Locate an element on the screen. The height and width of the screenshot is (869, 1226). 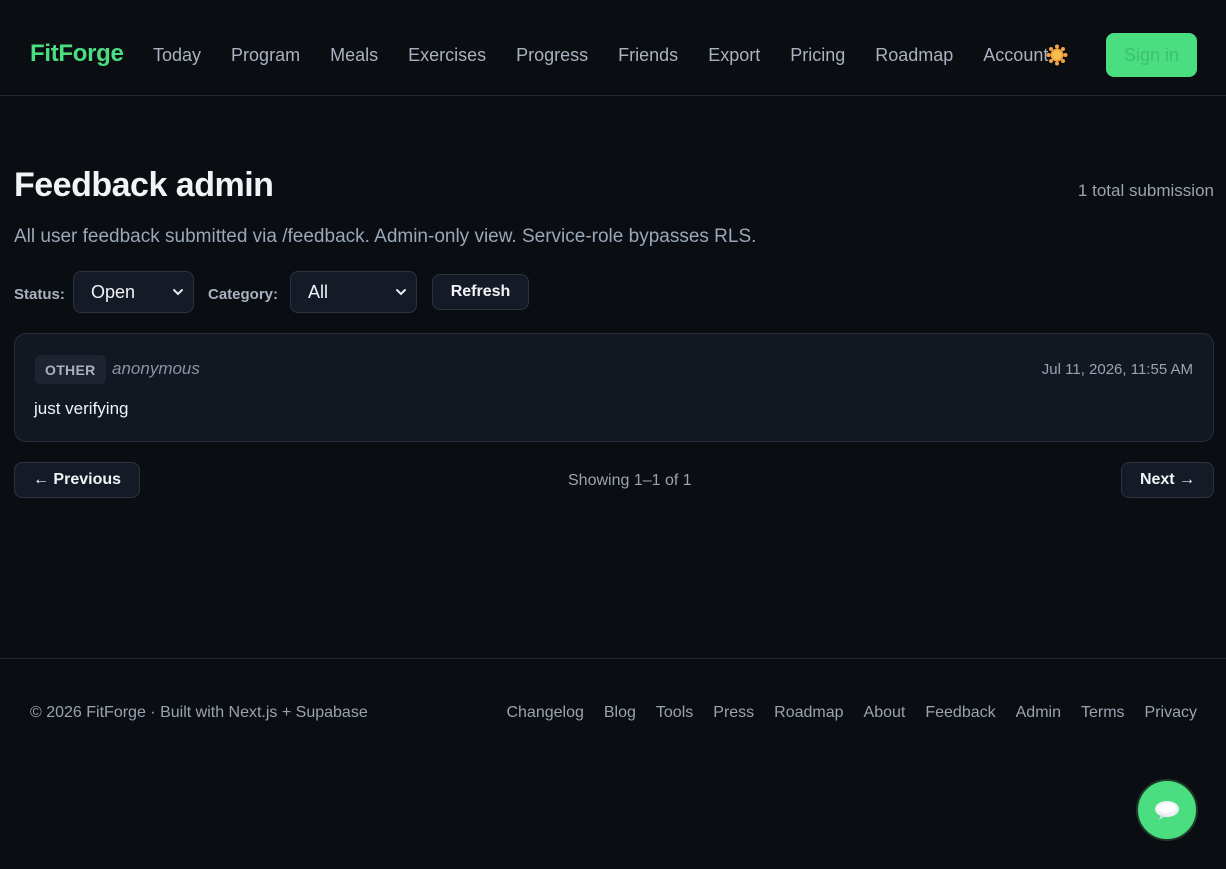
nav-progress: Progress is located at coordinates (552, 55).